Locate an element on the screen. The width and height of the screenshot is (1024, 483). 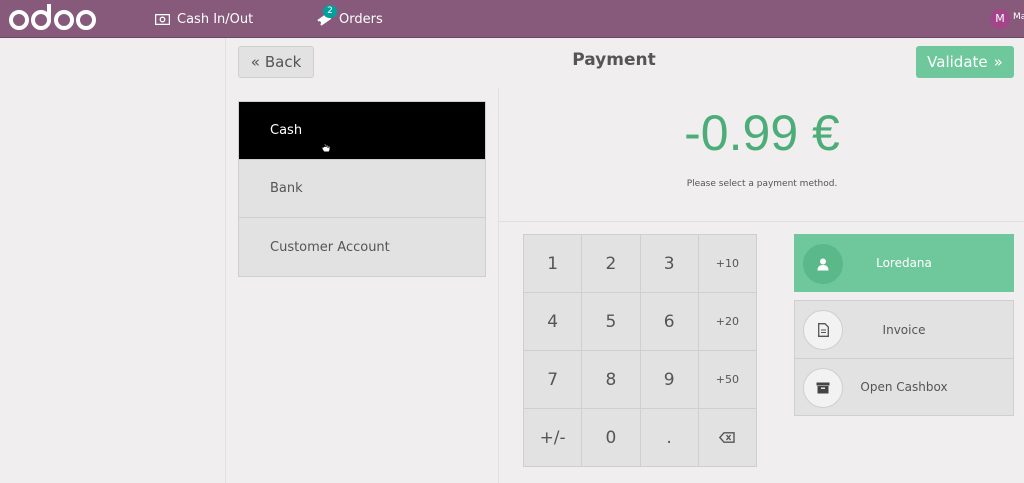
numpad-key-3: 3 is located at coordinates (669, 263).